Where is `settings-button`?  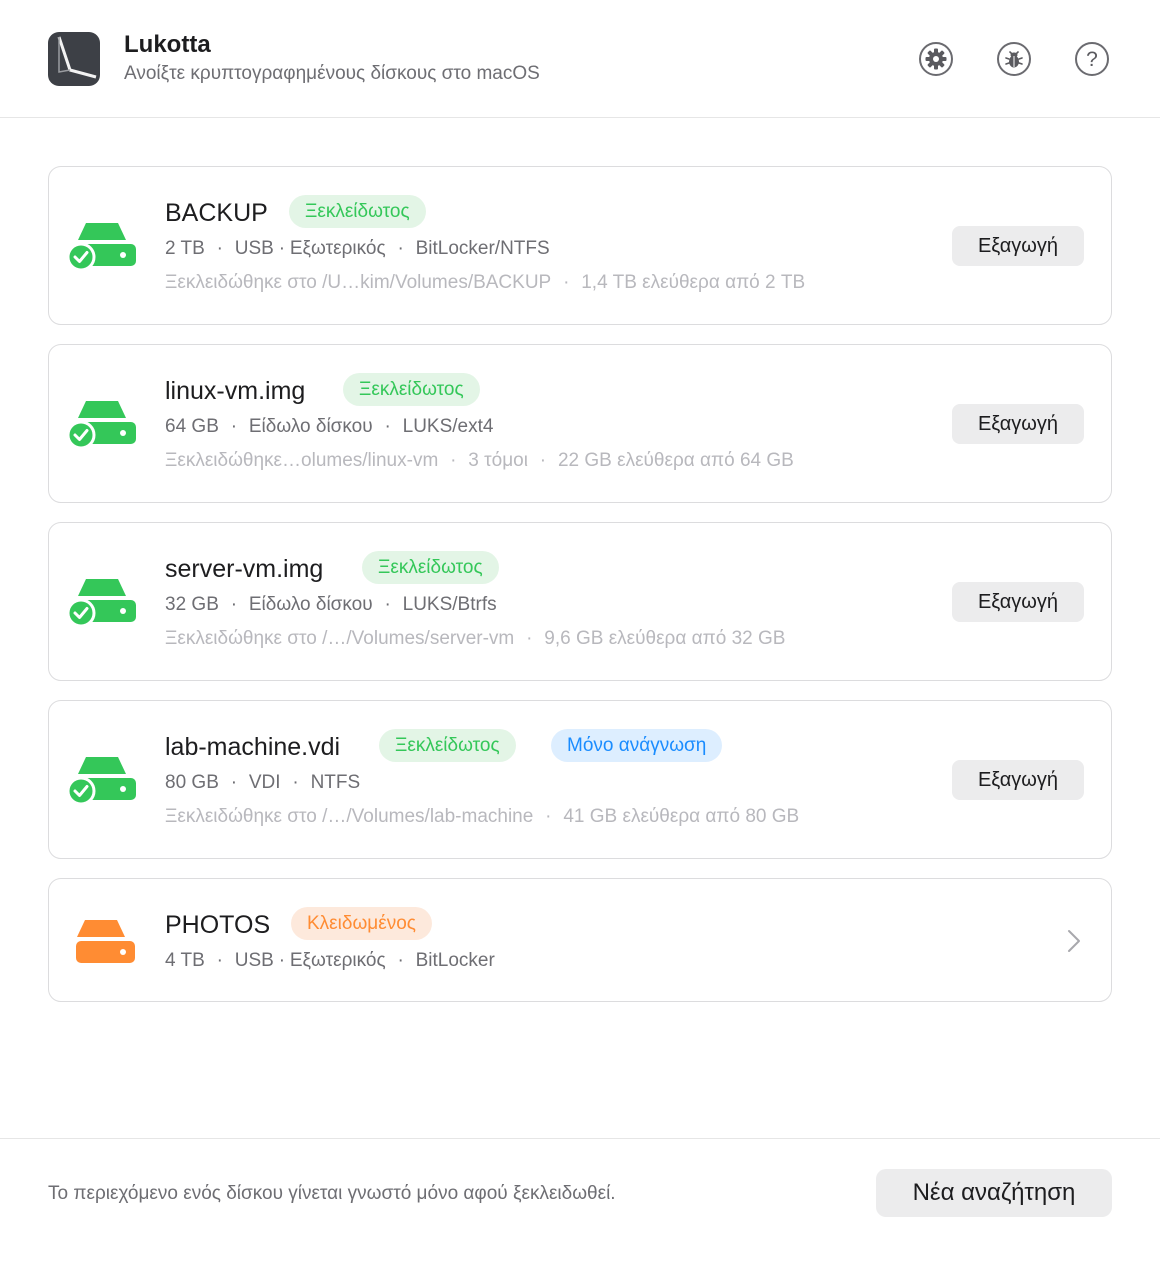 settings-button is located at coordinates (936, 59).